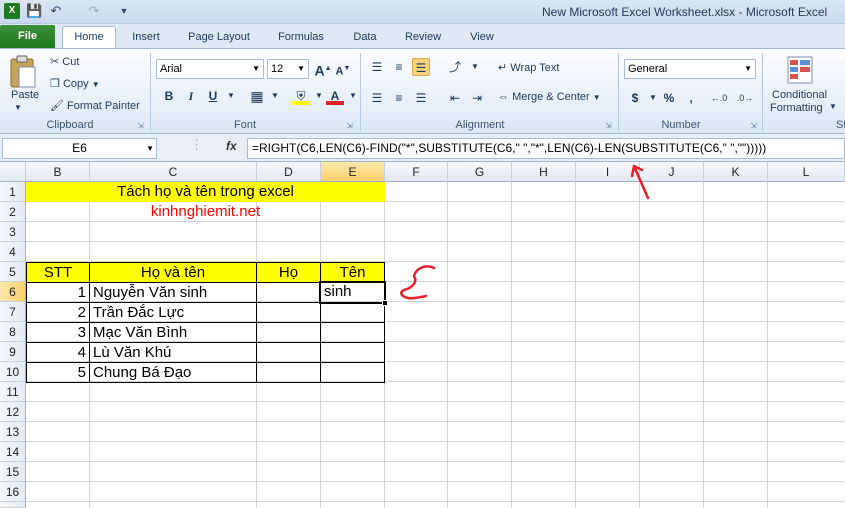  Describe the element at coordinates (219, 38) in the screenshot. I see `tab-page-layout: Page Layout` at that location.